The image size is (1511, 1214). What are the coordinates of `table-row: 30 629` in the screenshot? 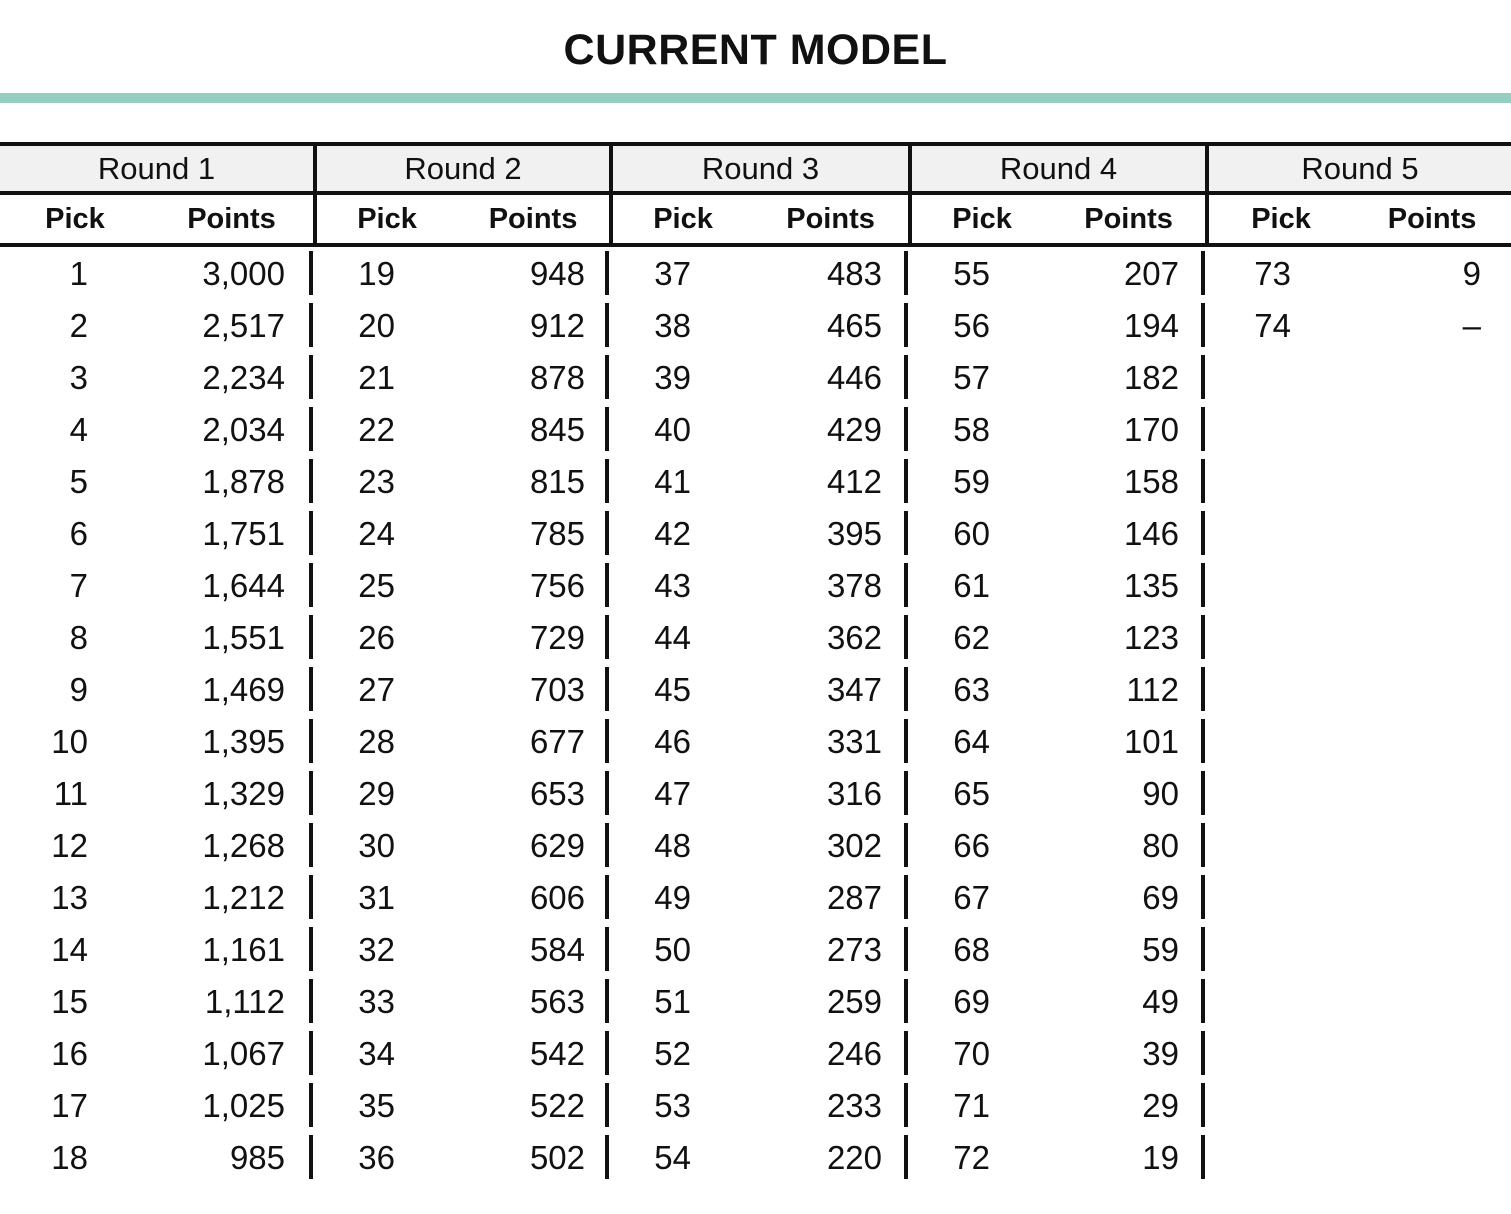 It's located at (461, 845).